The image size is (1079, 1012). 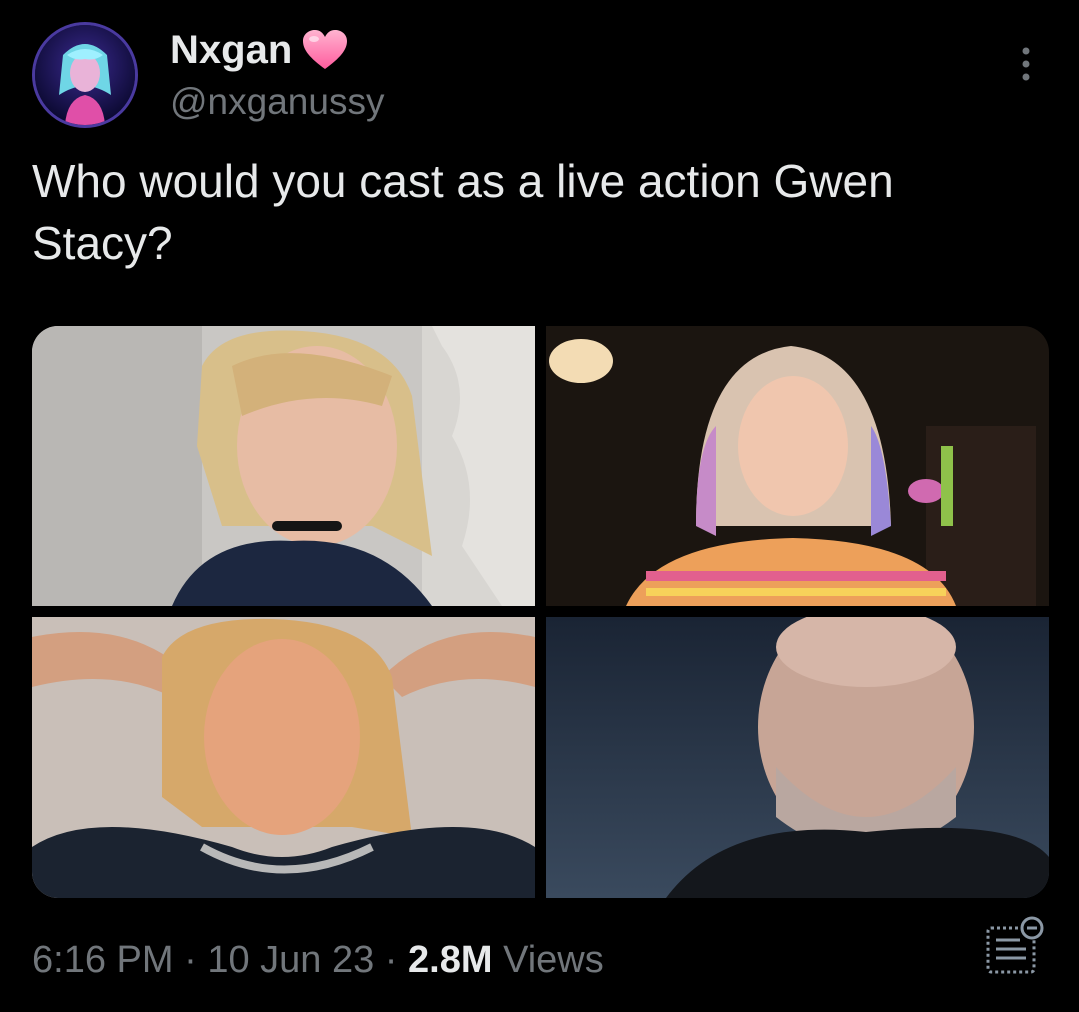 What do you see at coordinates (231, 50) in the screenshot?
I see `display-name-text: Nxgan` at bounding box center [231, 50].